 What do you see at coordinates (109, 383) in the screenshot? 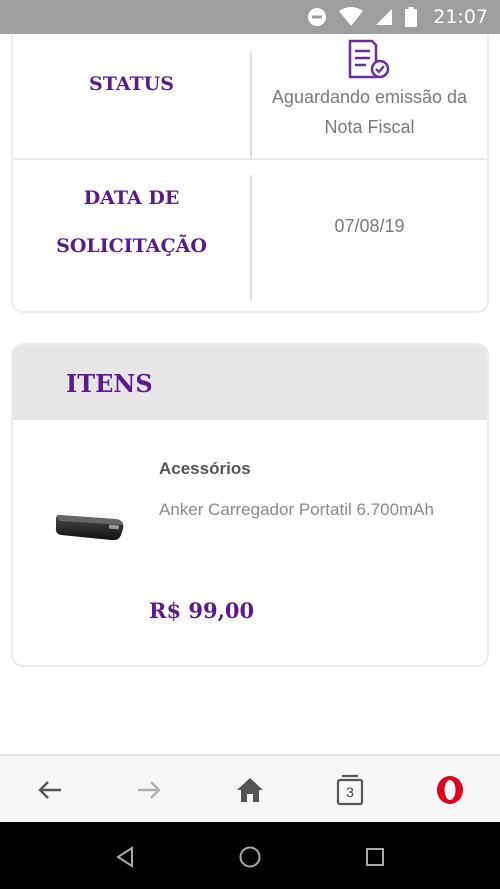
I see `items-title: ITENS` at bounding box center [109, 383].